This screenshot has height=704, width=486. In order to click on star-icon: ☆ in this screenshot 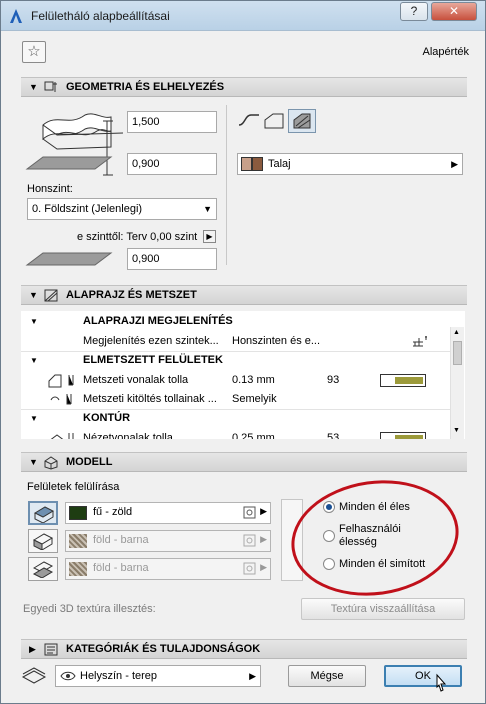, I will do `click(34, 51)`.